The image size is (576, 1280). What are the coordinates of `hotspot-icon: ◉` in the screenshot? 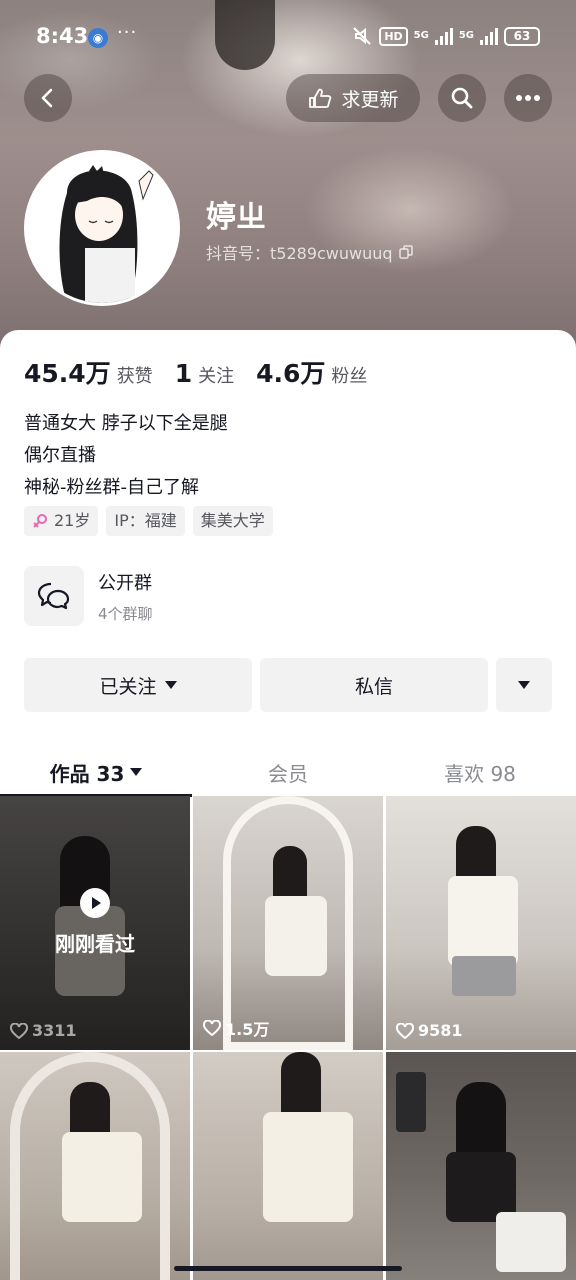 It's located at (98, 38).